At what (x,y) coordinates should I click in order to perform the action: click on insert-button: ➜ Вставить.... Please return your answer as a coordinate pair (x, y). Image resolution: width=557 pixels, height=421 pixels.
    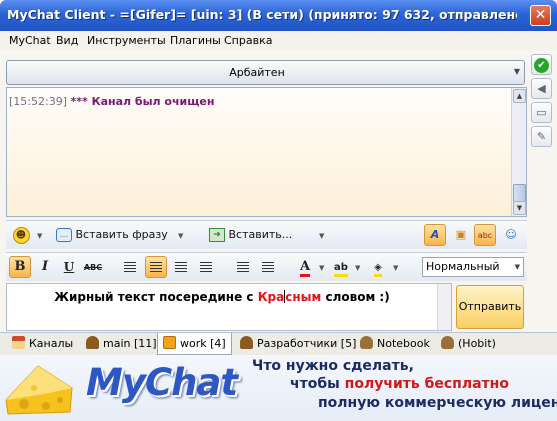
    Looking at the image, I should click on (250, 235).